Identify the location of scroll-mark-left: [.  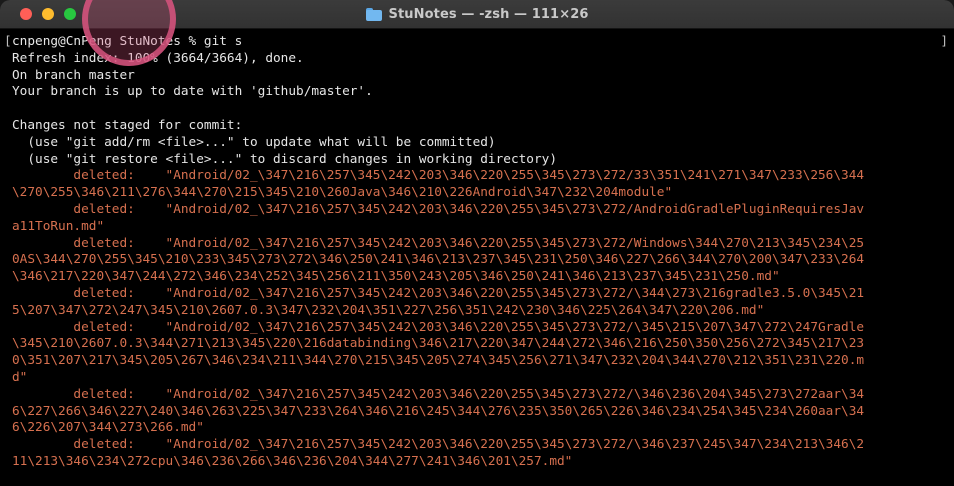
(8, 41).